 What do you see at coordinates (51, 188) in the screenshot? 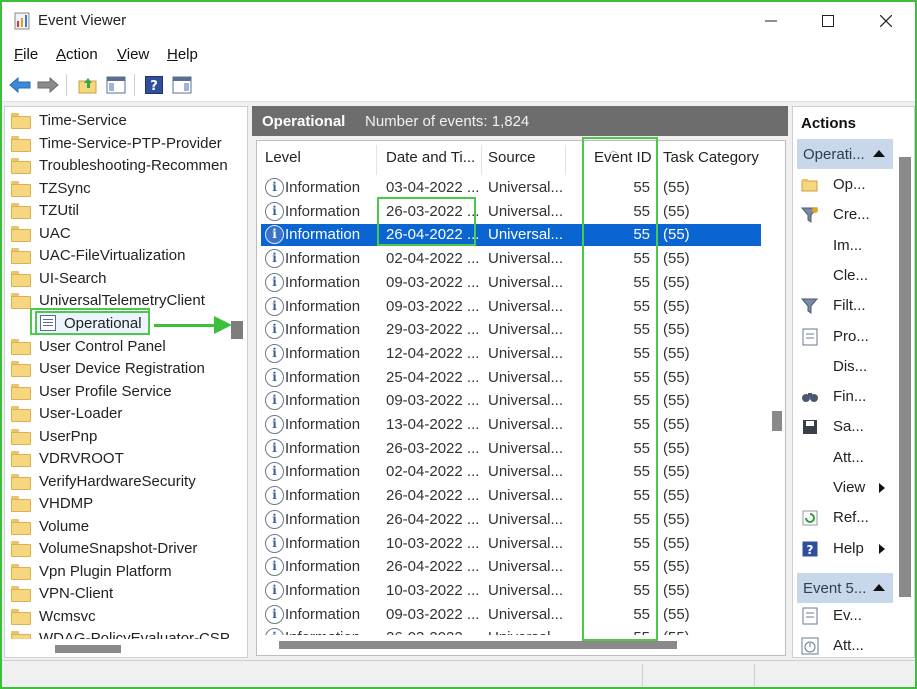
I see `tree-item: TZSync` at bounding box center [51, 188].